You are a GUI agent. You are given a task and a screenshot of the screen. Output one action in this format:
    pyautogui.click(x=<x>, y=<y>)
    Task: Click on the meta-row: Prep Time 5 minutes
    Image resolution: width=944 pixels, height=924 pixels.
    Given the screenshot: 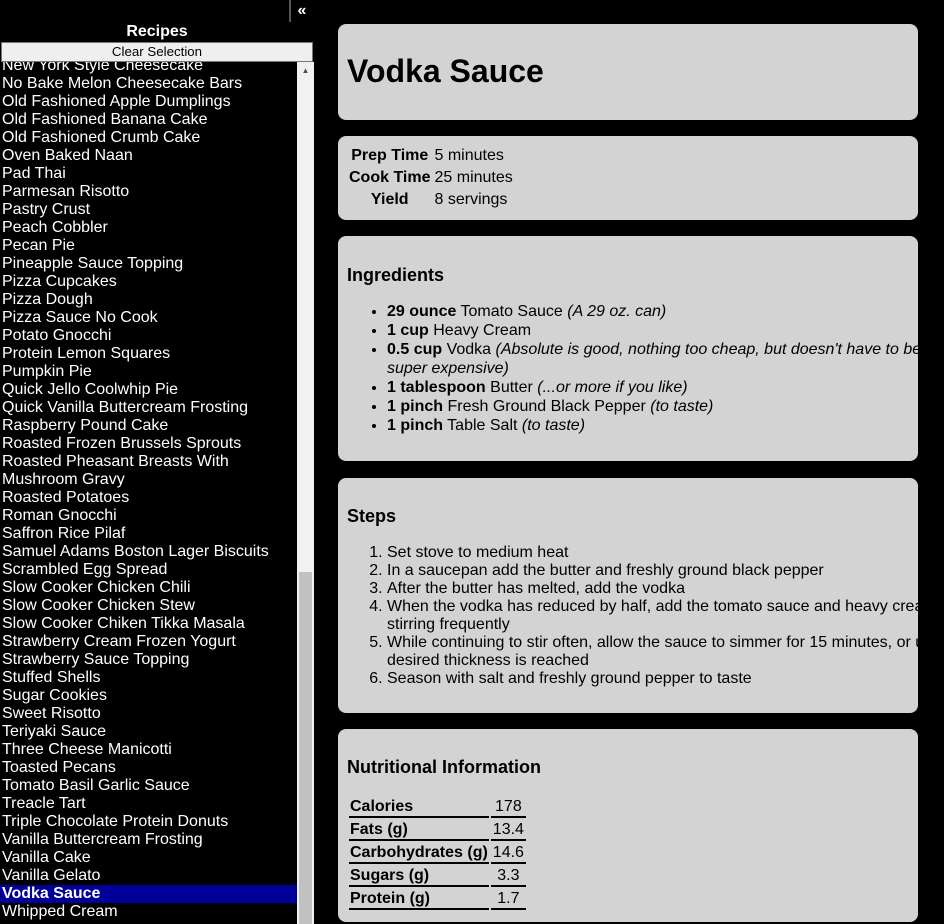 What is the action you would take?
    pyautogui.click(x=431, y=156)
    